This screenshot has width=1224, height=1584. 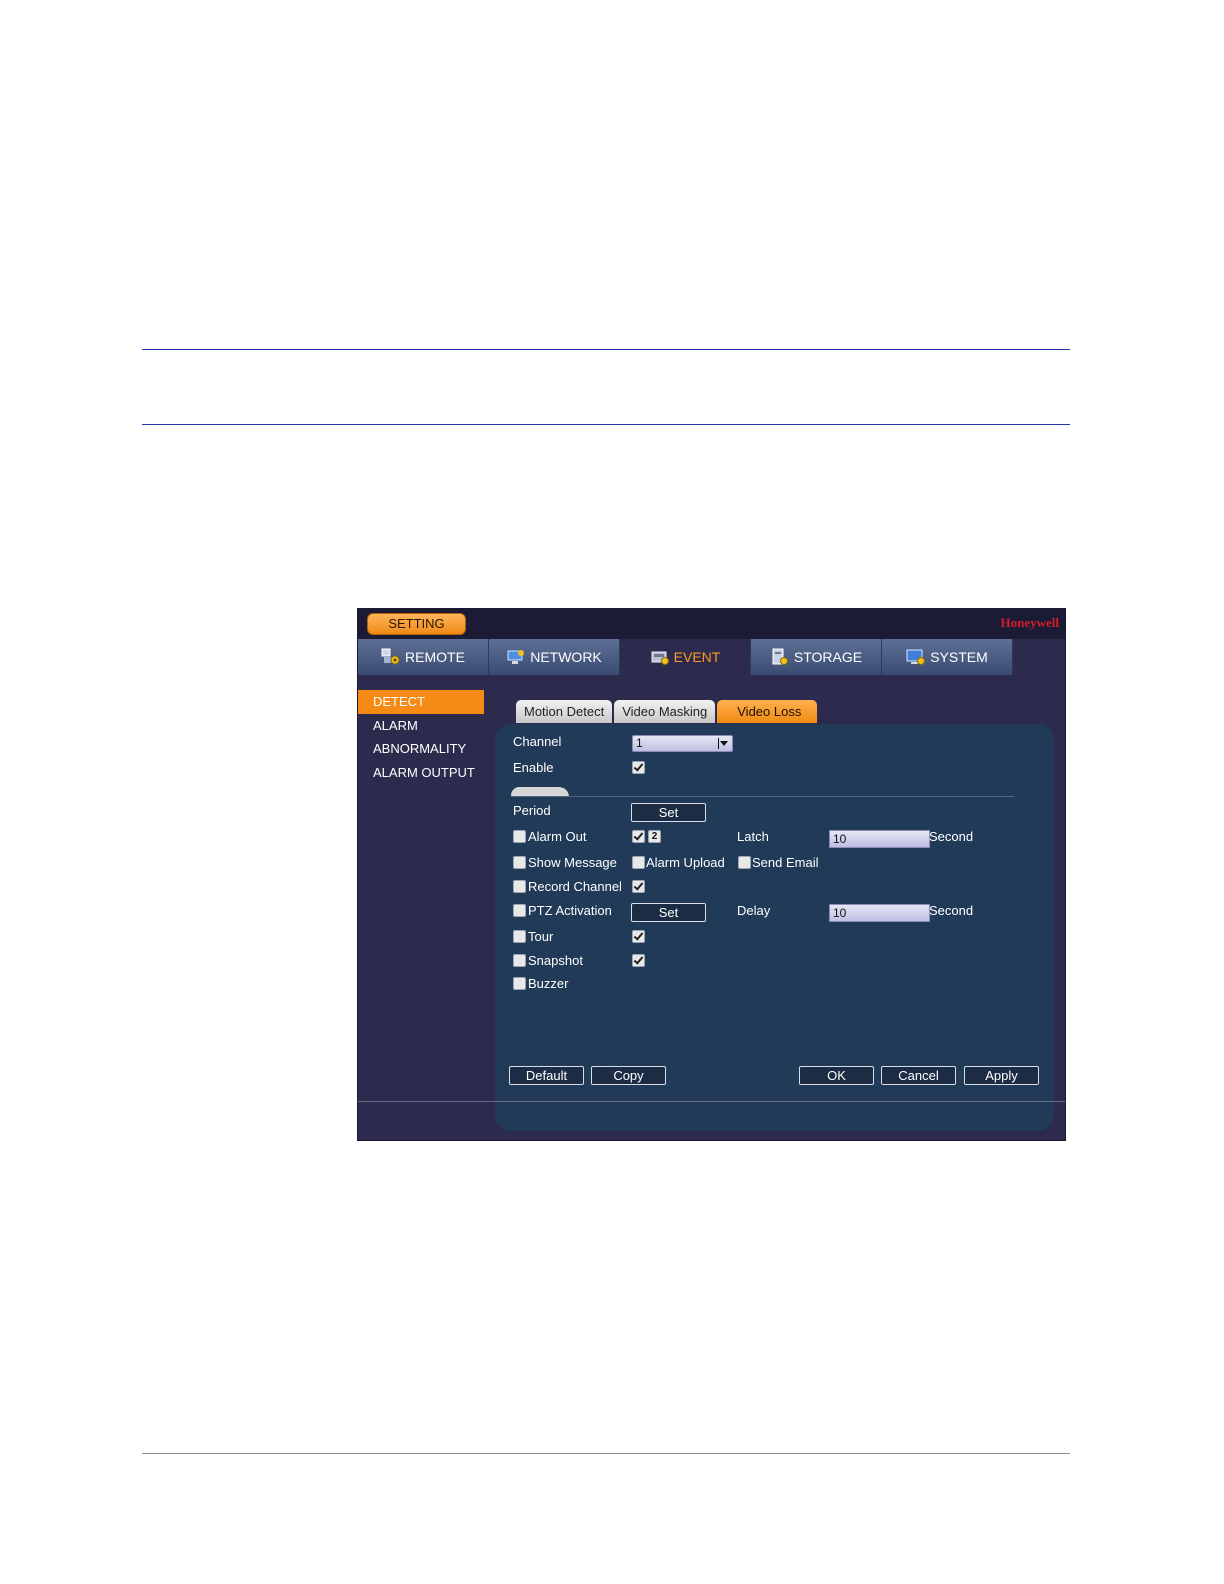 I want to click on tab-network: NETWORK, so click(x=554, y=657).